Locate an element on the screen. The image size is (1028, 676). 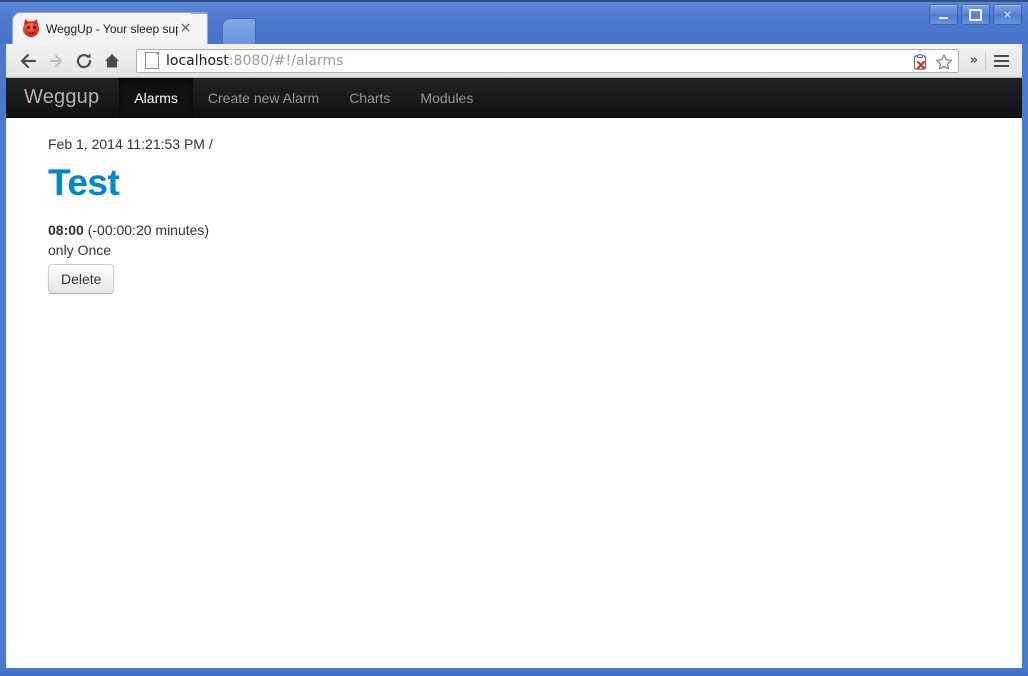
nav-item-alarms: Alarms is located at coordinates (156, 97).